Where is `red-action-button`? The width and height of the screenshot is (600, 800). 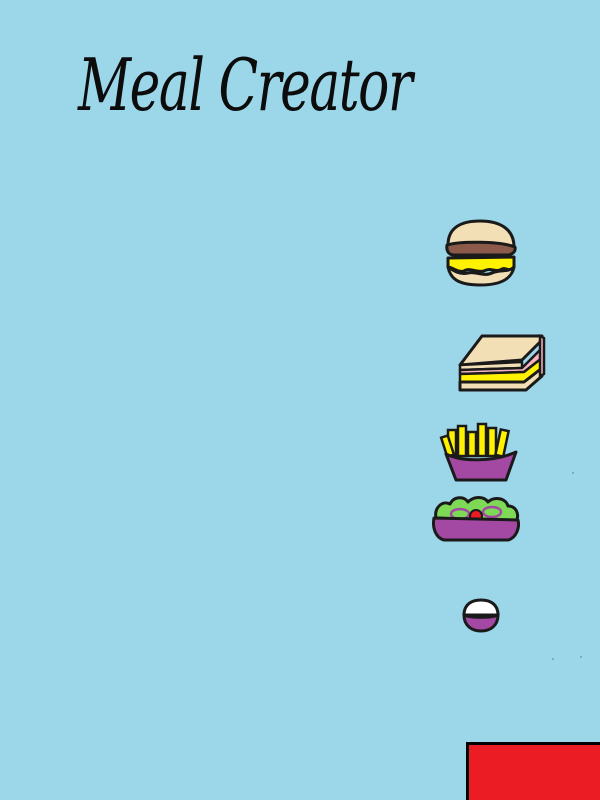
red-action-button is located at coordinates (533, 771).